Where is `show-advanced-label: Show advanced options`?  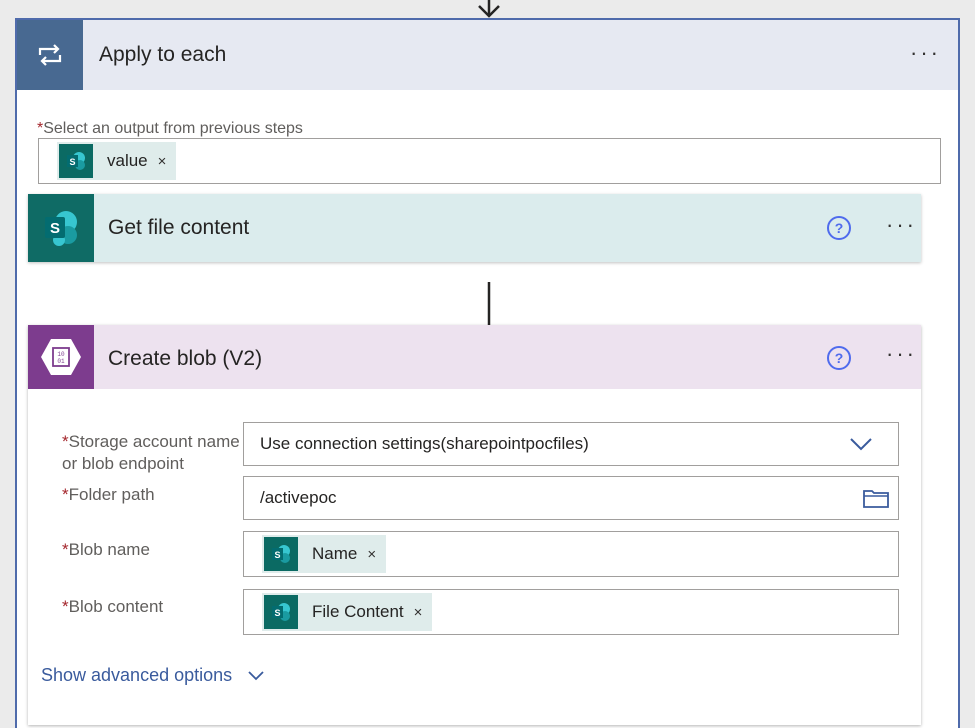
show-advanced-label: Show advanced options is located at coordinates (137, 675).